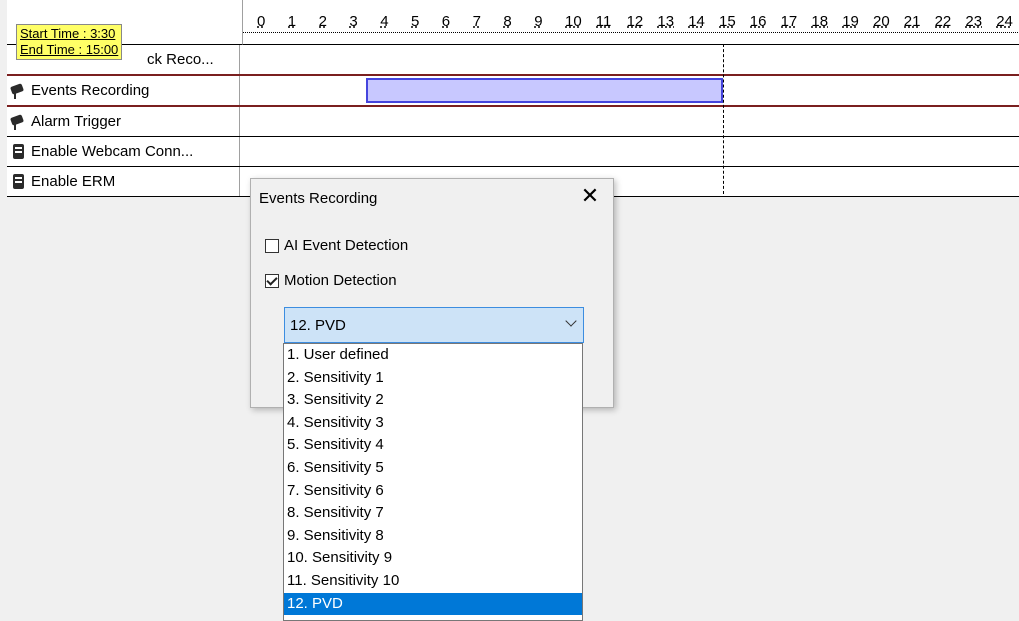  I want to click on hour-tick-label: 9, so click(538, 21).